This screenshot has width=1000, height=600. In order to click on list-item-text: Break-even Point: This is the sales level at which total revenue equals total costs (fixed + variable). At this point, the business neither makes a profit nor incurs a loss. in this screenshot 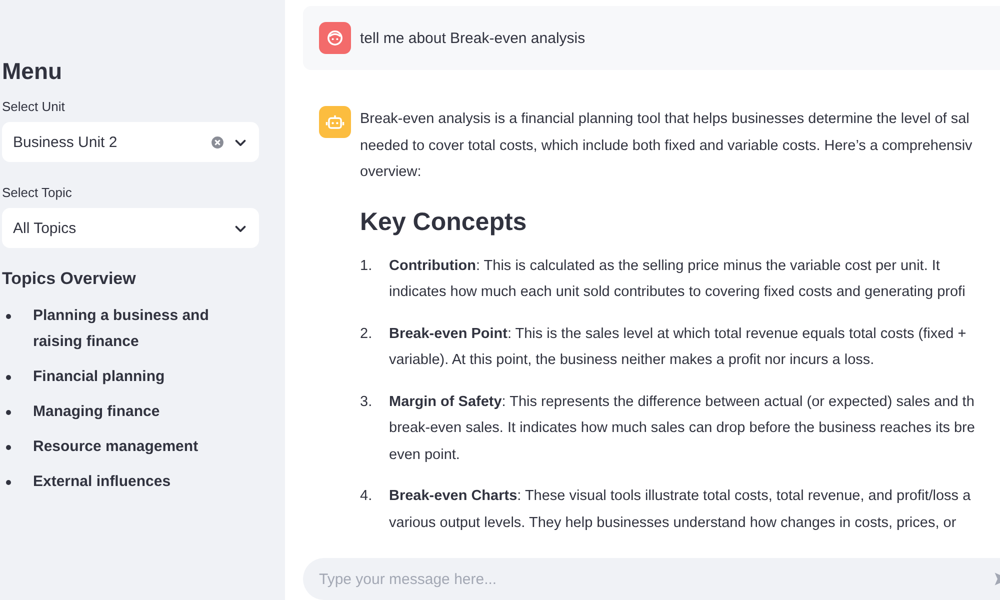, I will do `click(677, 347)`.